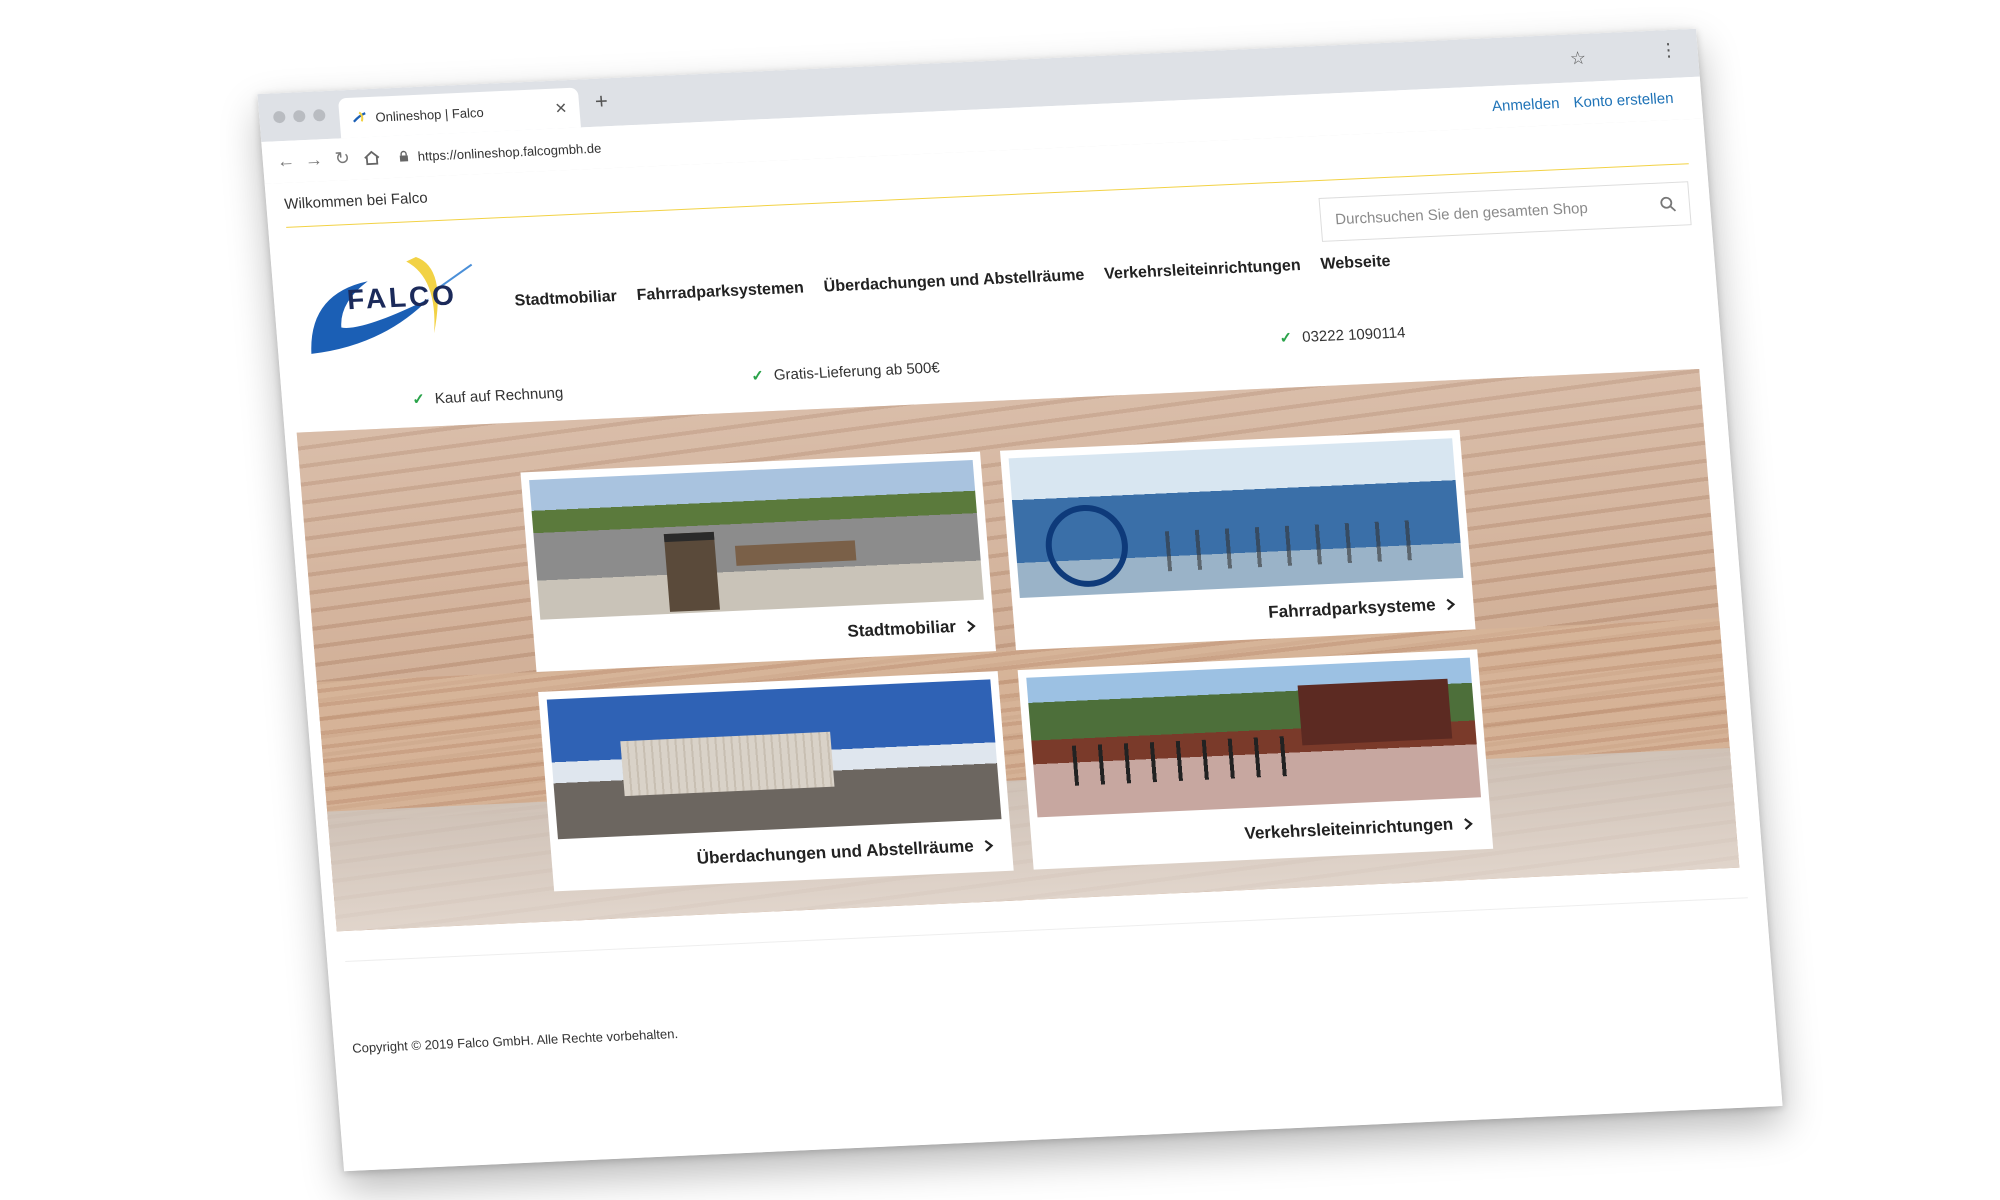 This screenshot has height=1200, width=2000. I want to click on usp-phone: ✓ 03222 1090114, so click(1342, 335).